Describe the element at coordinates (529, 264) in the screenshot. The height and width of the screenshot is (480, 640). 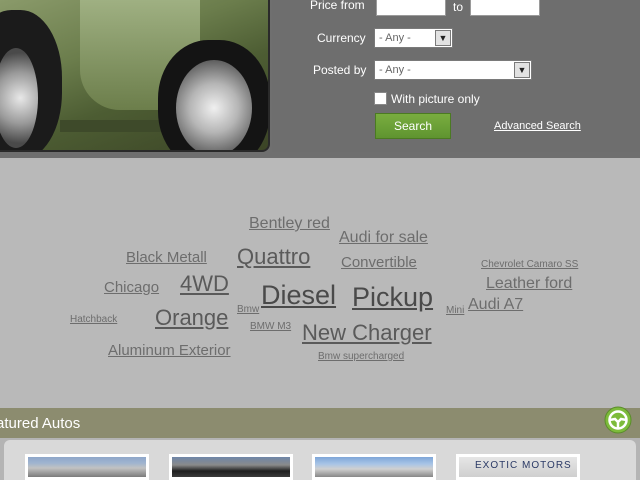
I see `tag-link: Chevrolet Camaro SS` at that location.